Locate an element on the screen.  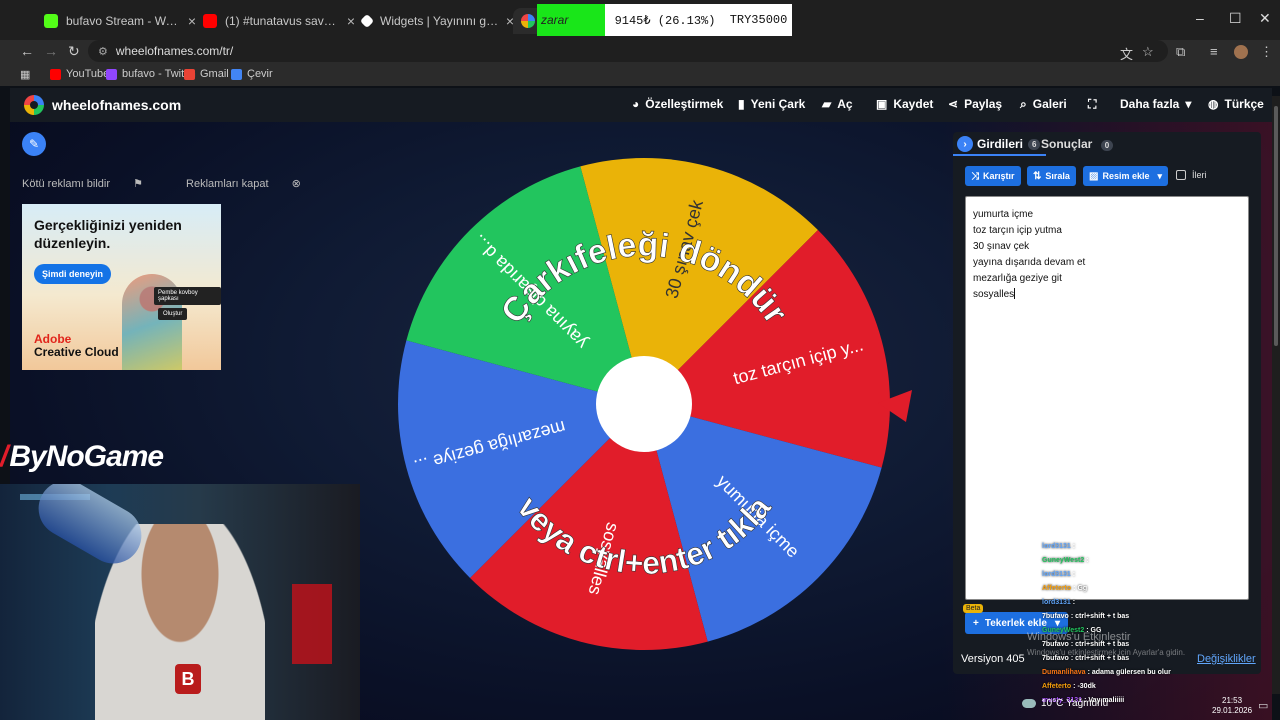
chat-text: : GG is located at coordinates (1094, 630).